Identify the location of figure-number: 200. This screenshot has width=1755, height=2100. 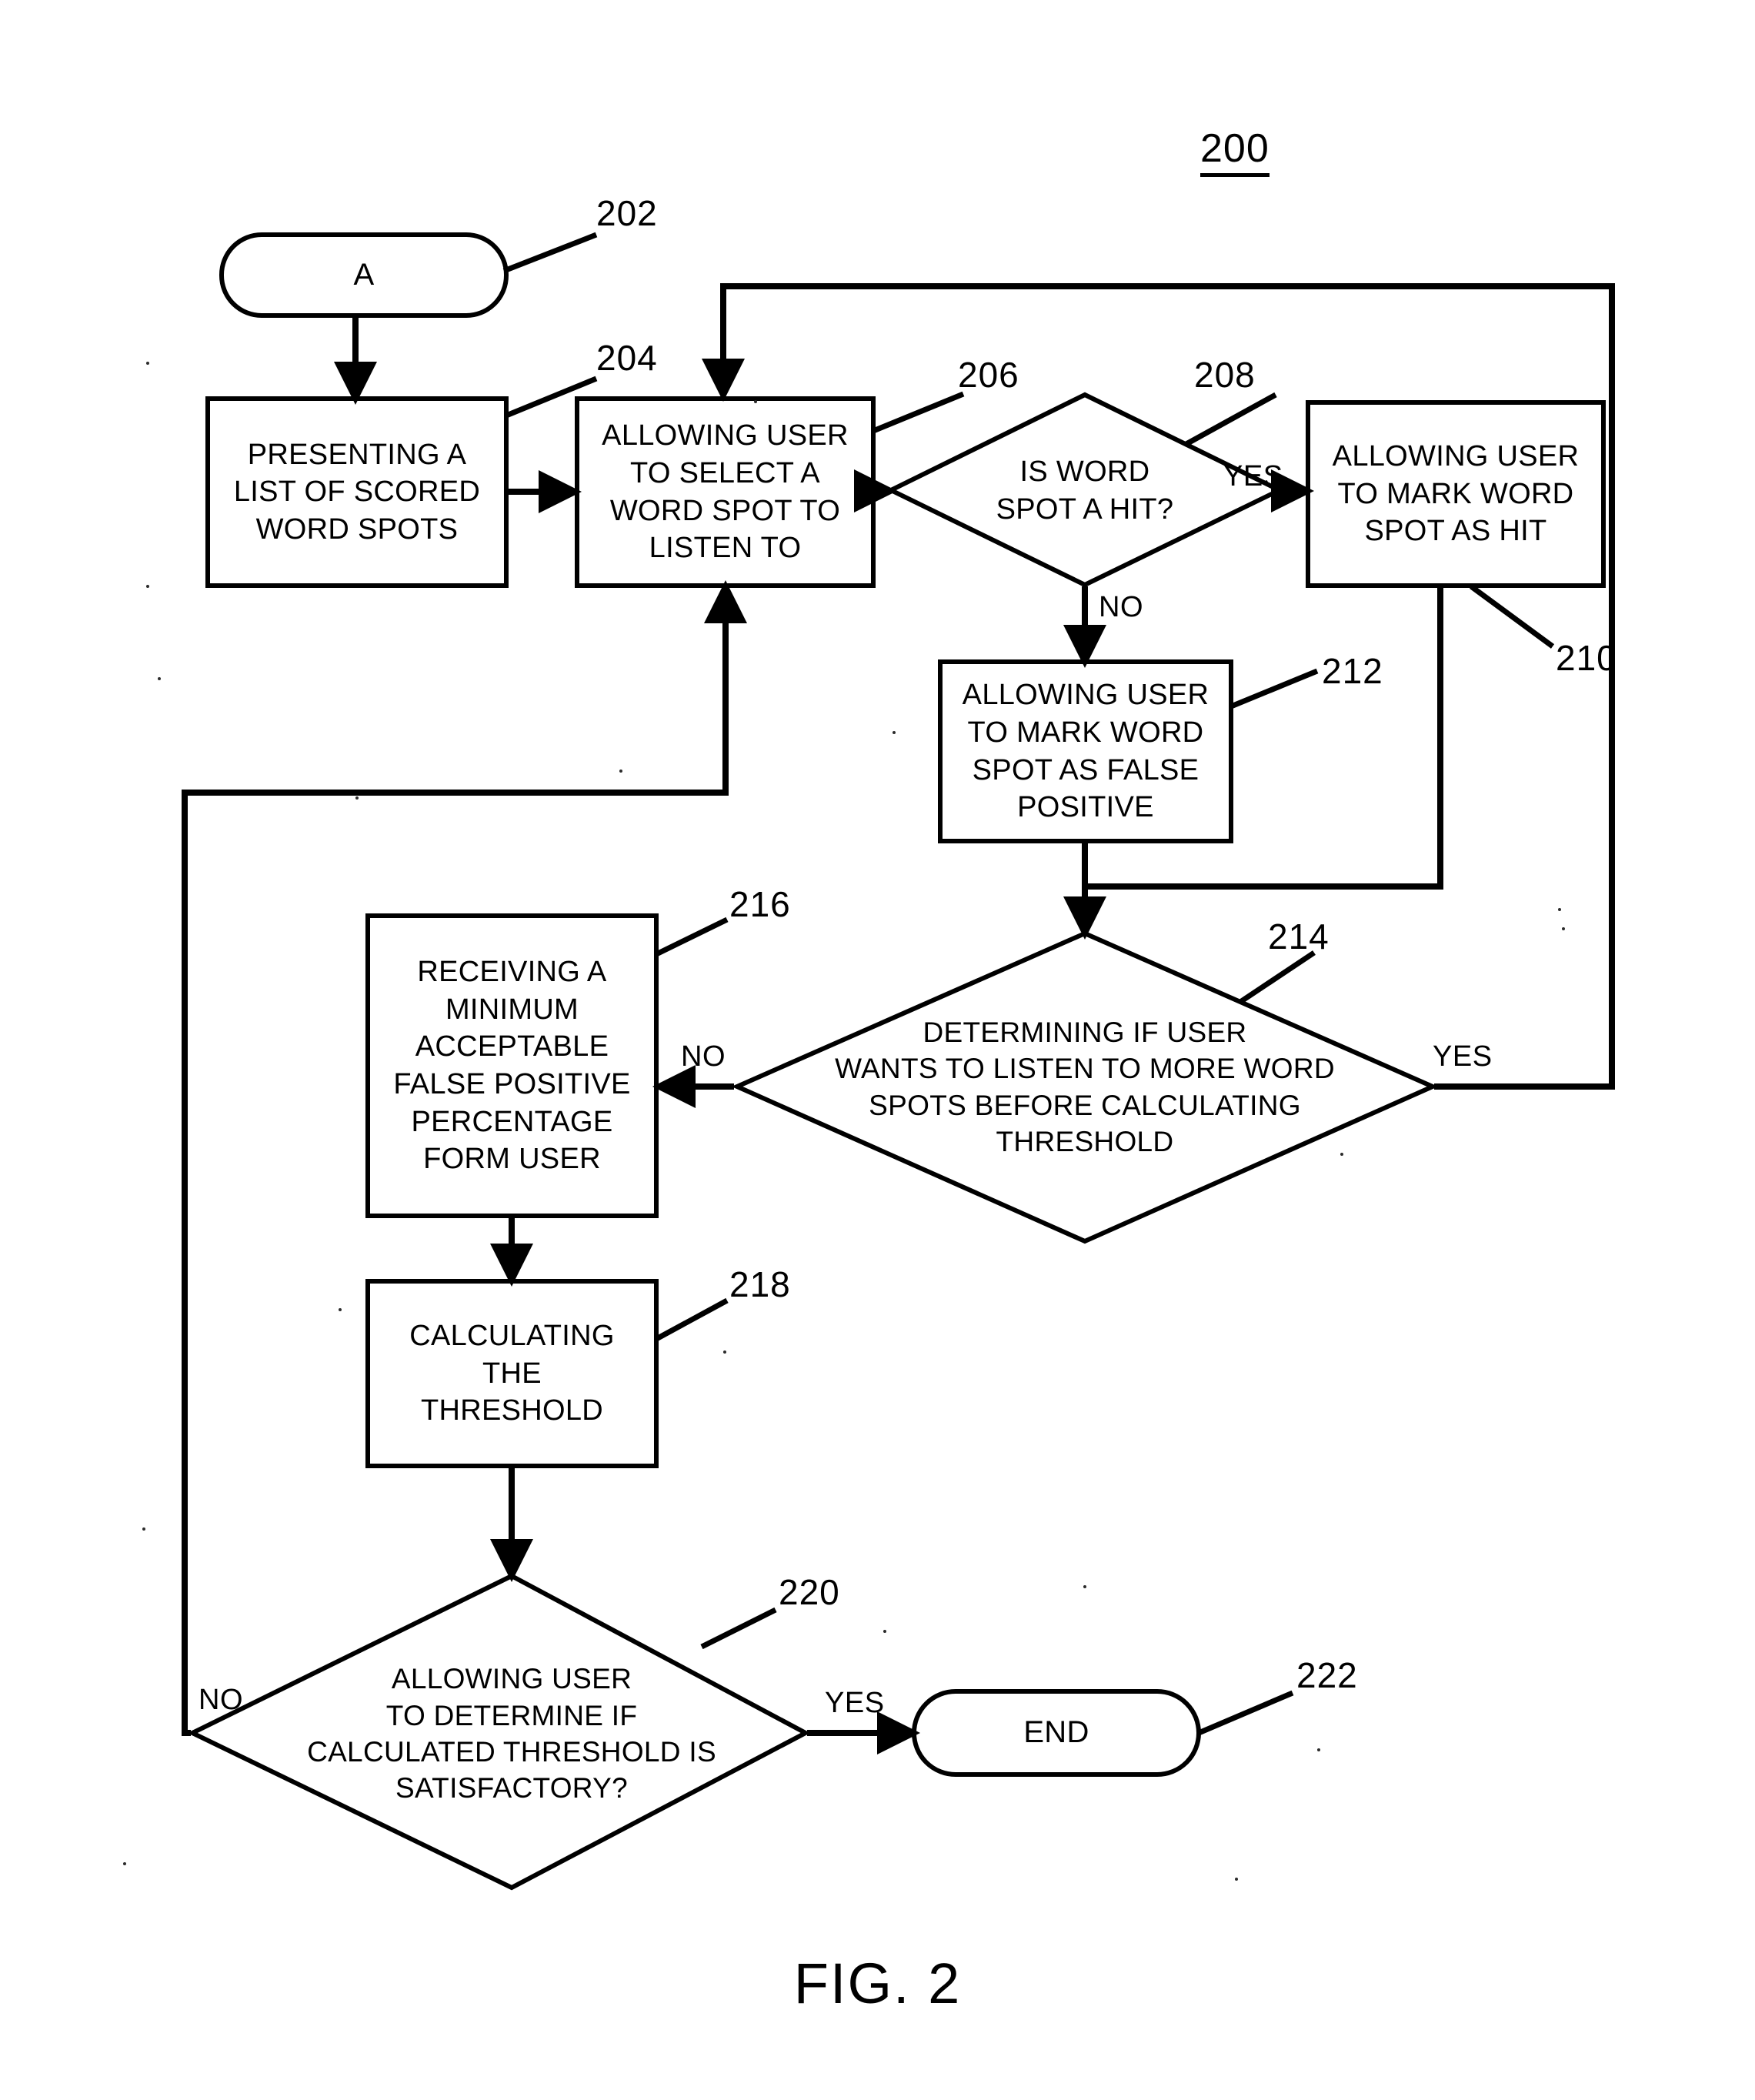
(1235, 151).